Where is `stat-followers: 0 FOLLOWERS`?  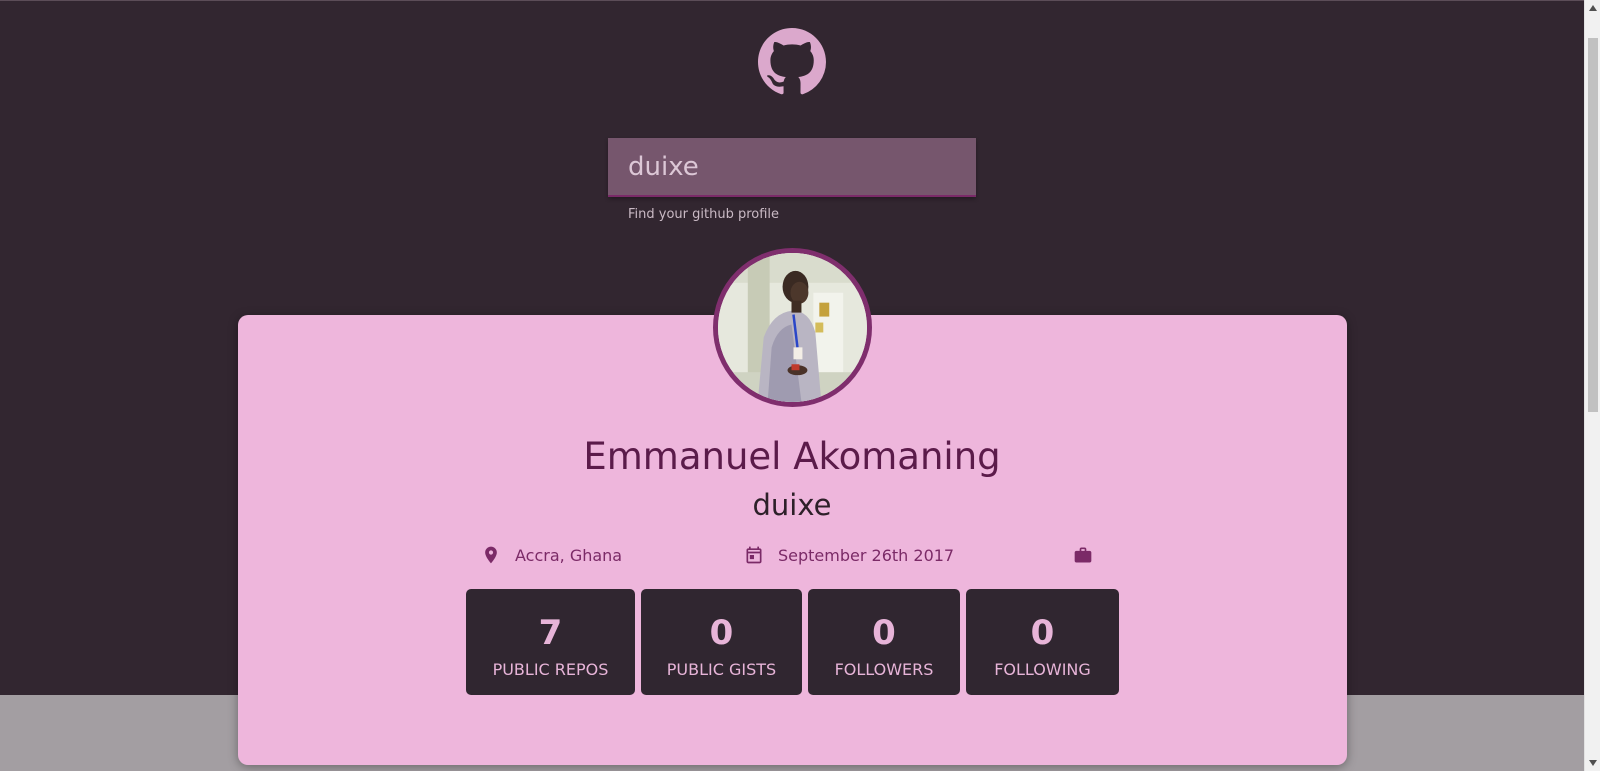
stat-followers: 0 FOLLOWERS is located at coordinates (884, 642).